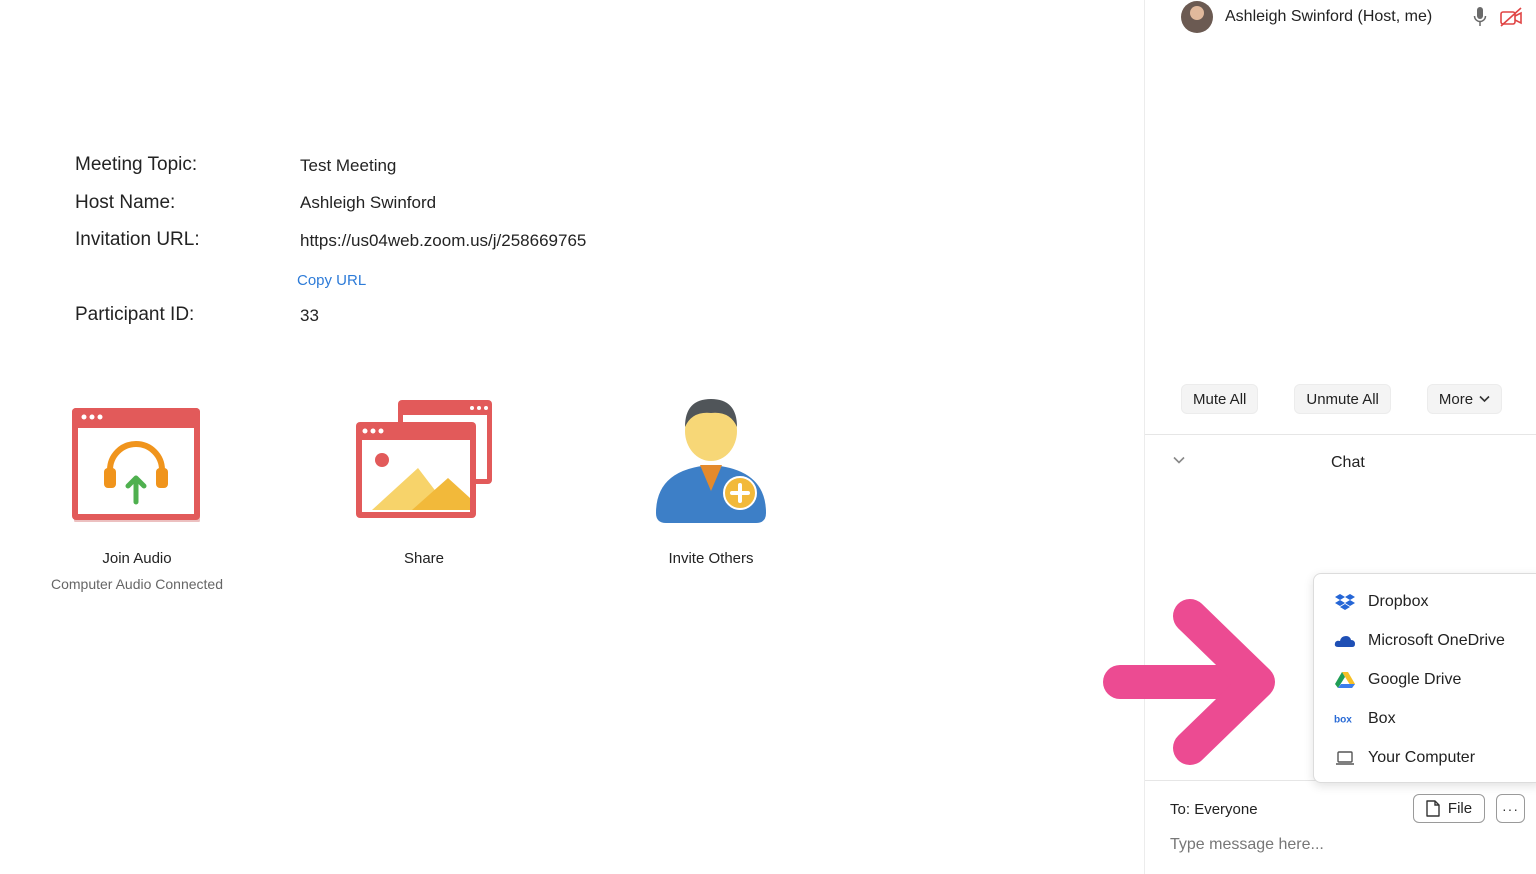  I want to click on avatar, so click(1197, 17).